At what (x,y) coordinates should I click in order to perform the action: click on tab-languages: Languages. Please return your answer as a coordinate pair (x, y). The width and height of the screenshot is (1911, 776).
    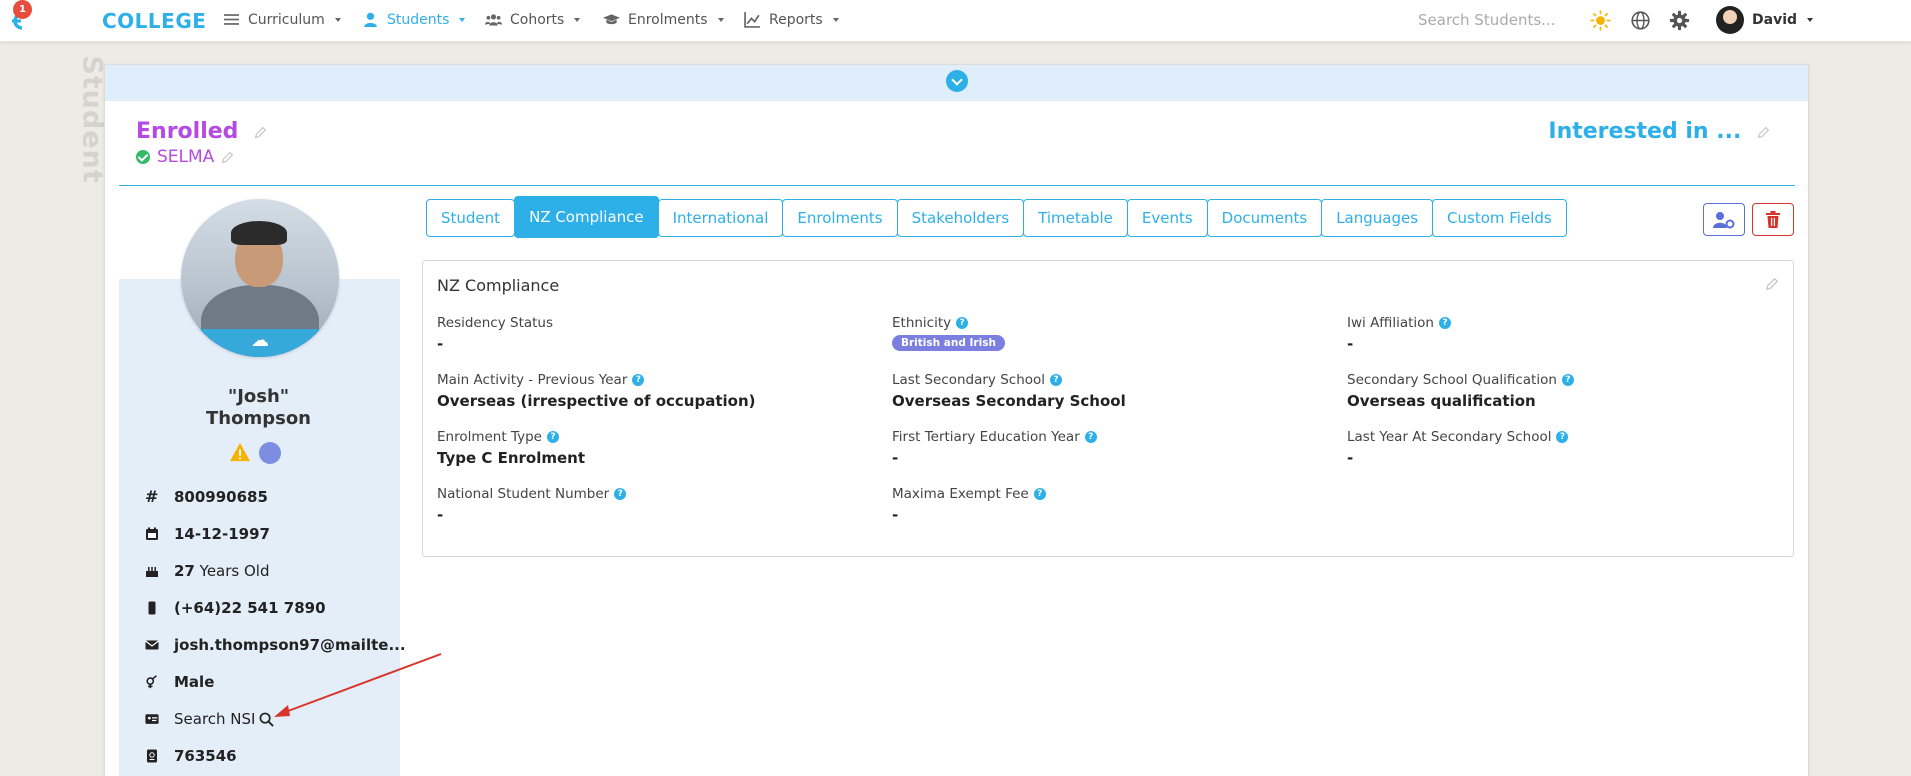
    Looking at the image, I should click on (1377, 218).